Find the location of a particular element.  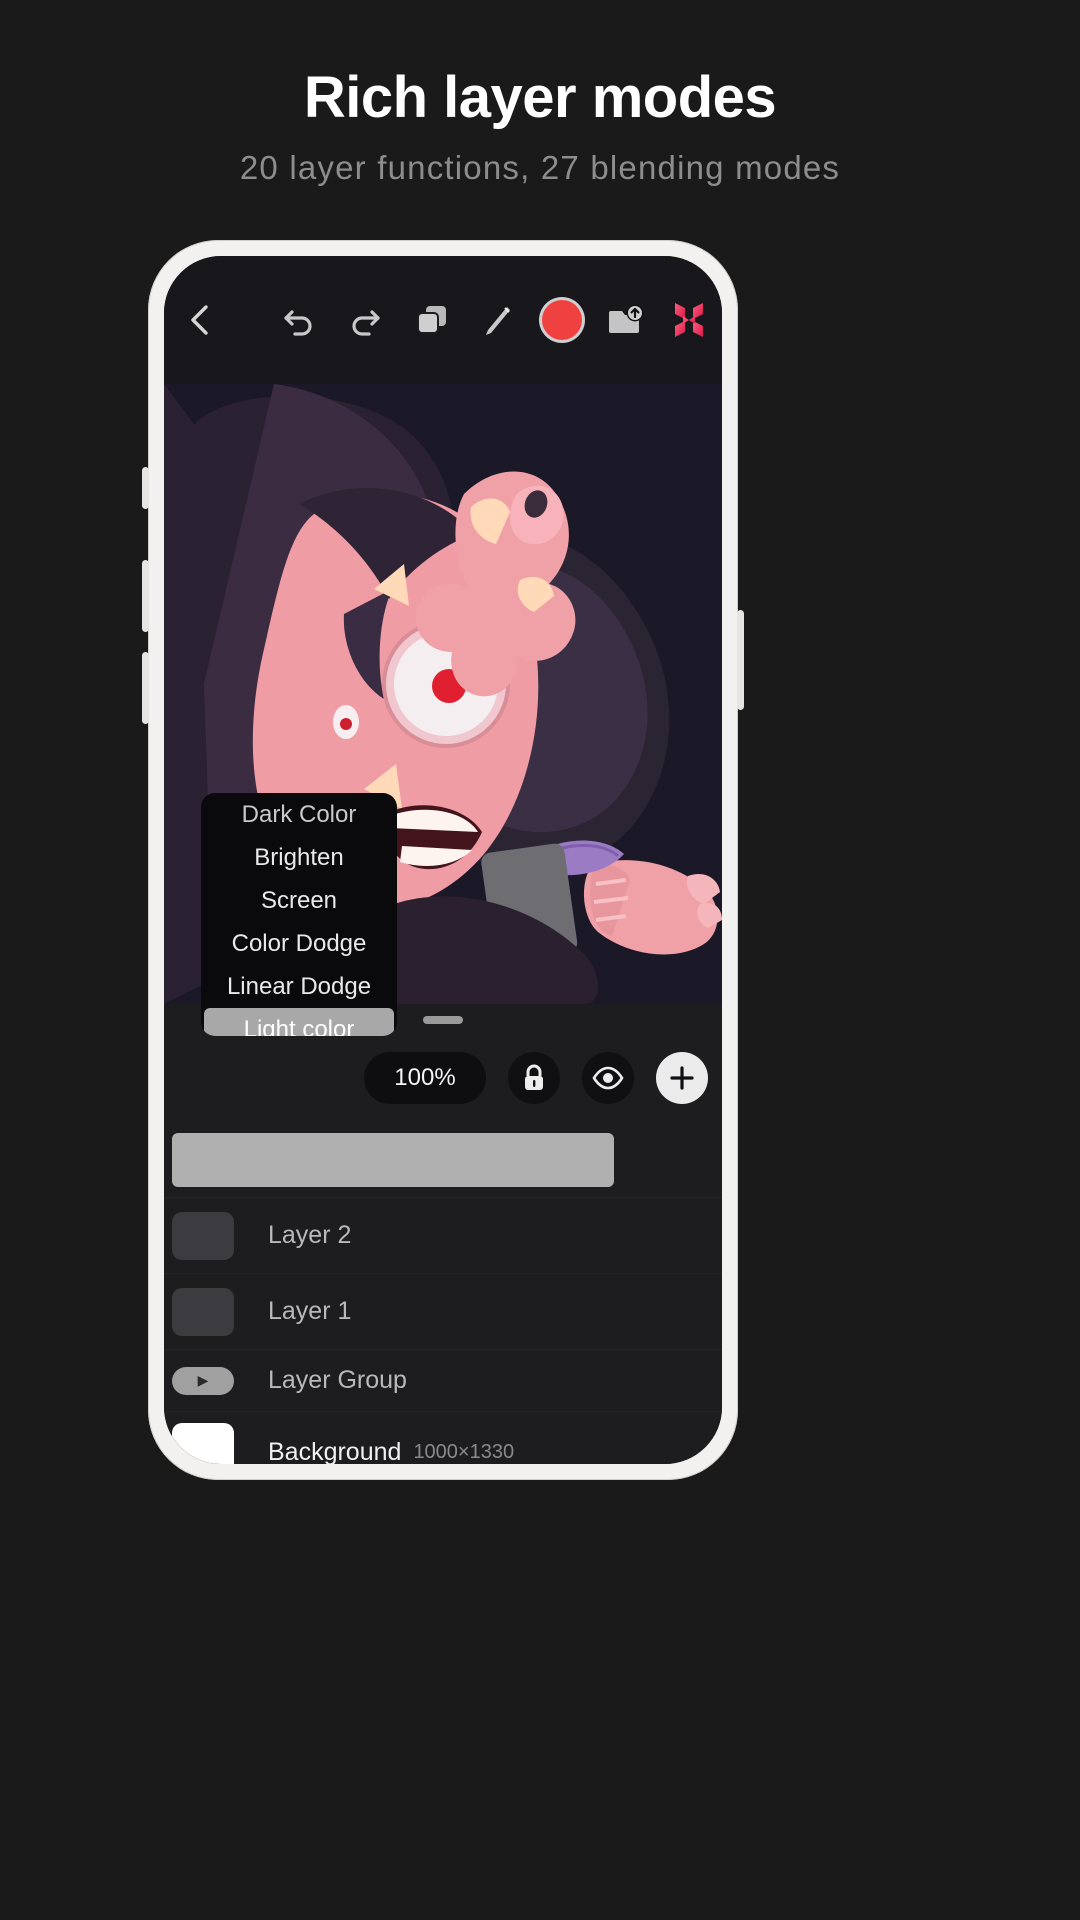

mute-switch is located at coordinates (145, 488).